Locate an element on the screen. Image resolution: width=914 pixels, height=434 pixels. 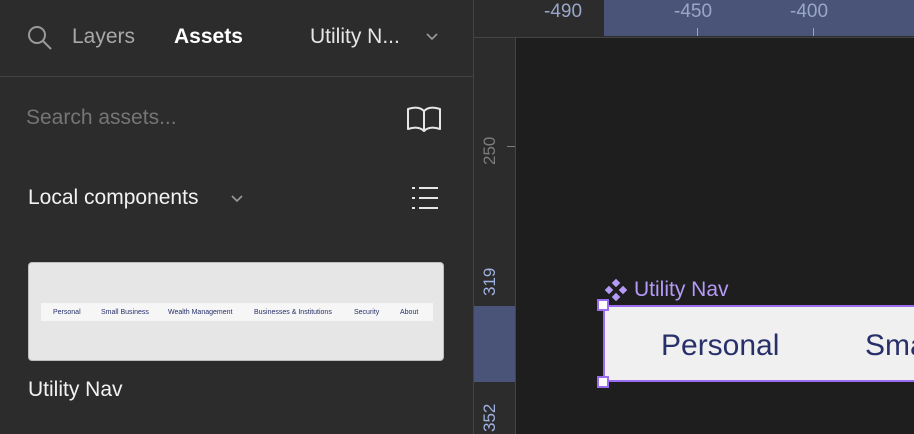
thumbnail-nav-item: Wealth Management is located at coordinates (200, 312).